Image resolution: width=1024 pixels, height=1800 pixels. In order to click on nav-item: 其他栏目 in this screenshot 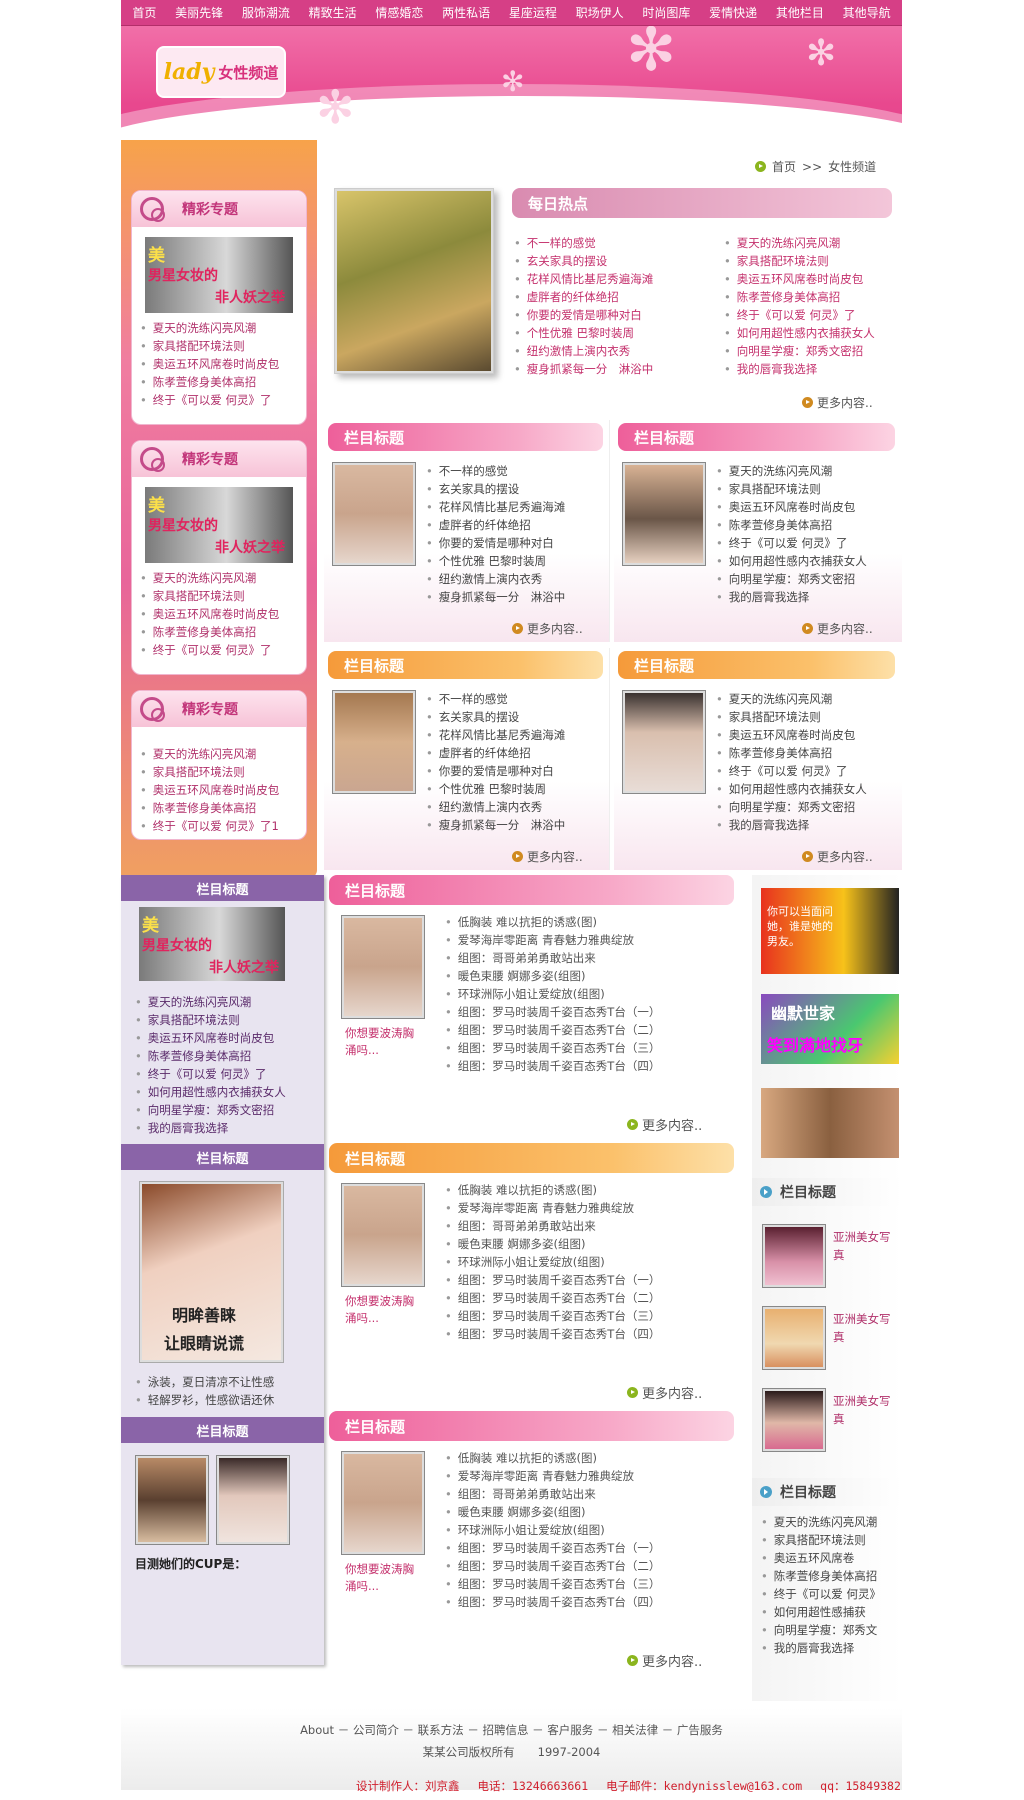, I will do `click(800, 12)`.